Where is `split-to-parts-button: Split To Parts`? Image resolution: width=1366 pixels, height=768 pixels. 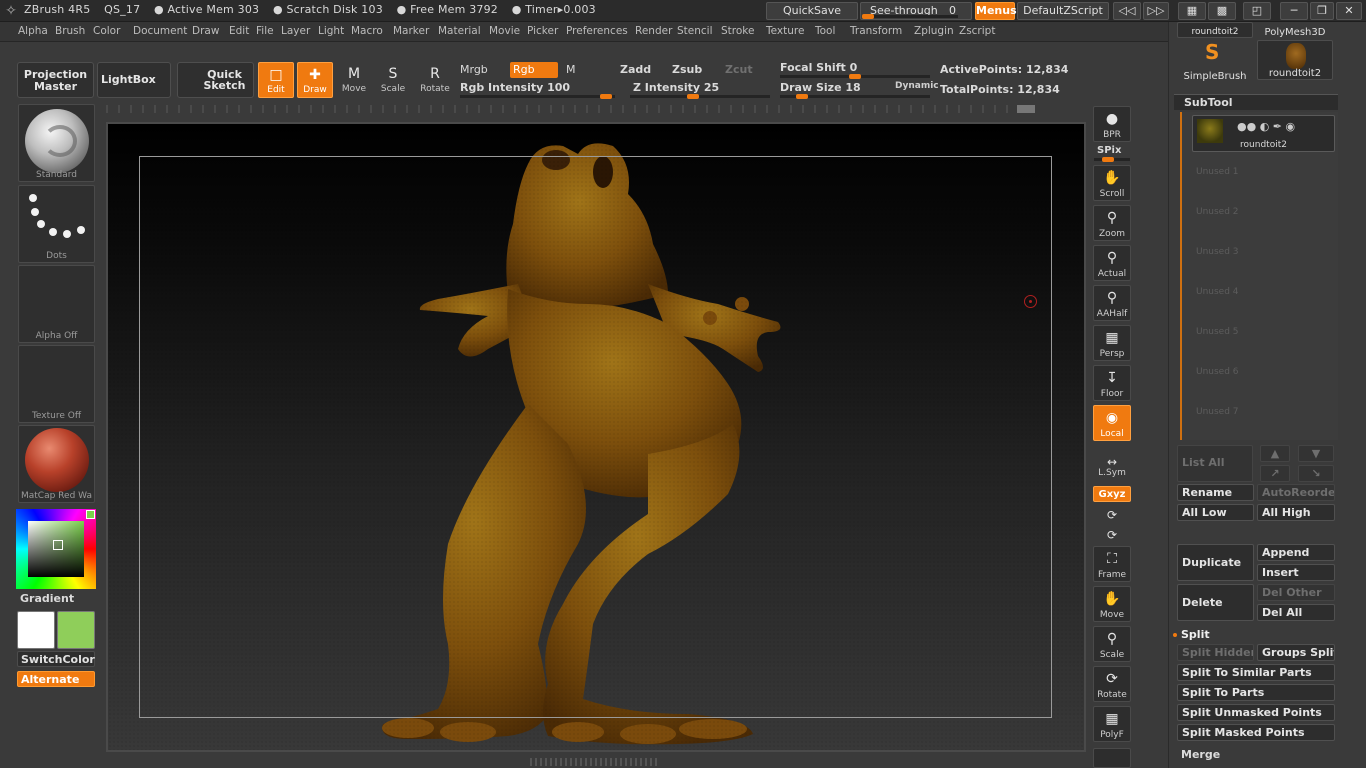 split-to-parts-button: Split To Parts is located at coordinates (1256, 692).